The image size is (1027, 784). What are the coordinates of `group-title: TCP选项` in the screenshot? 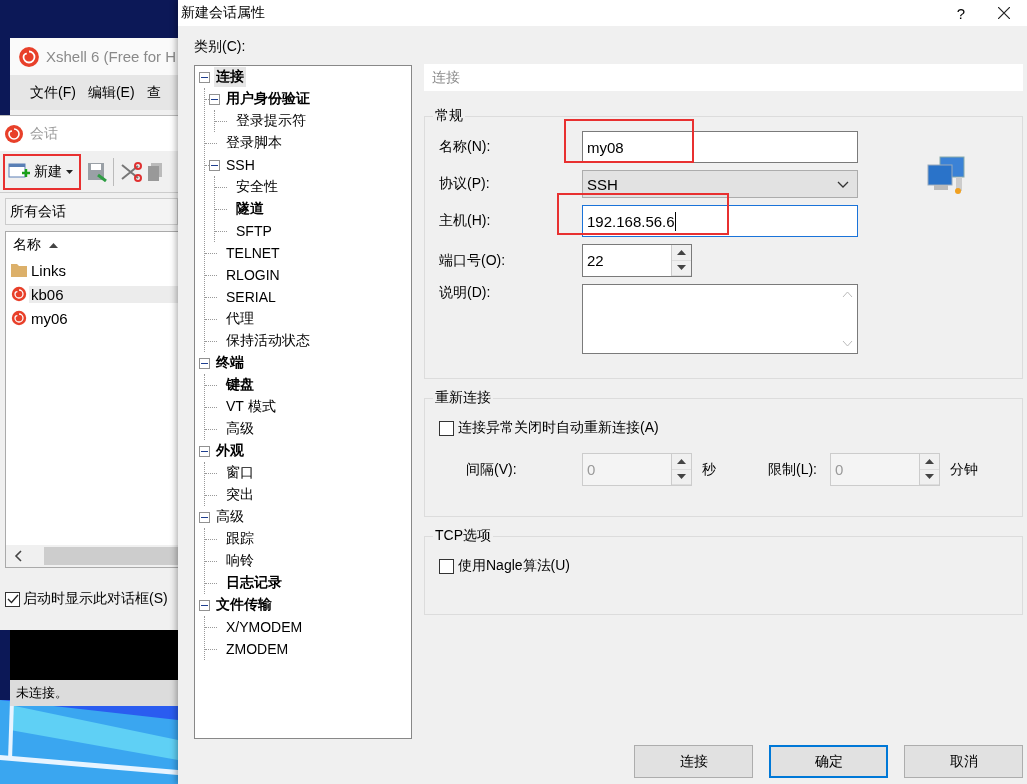 It's located at (463, 536).